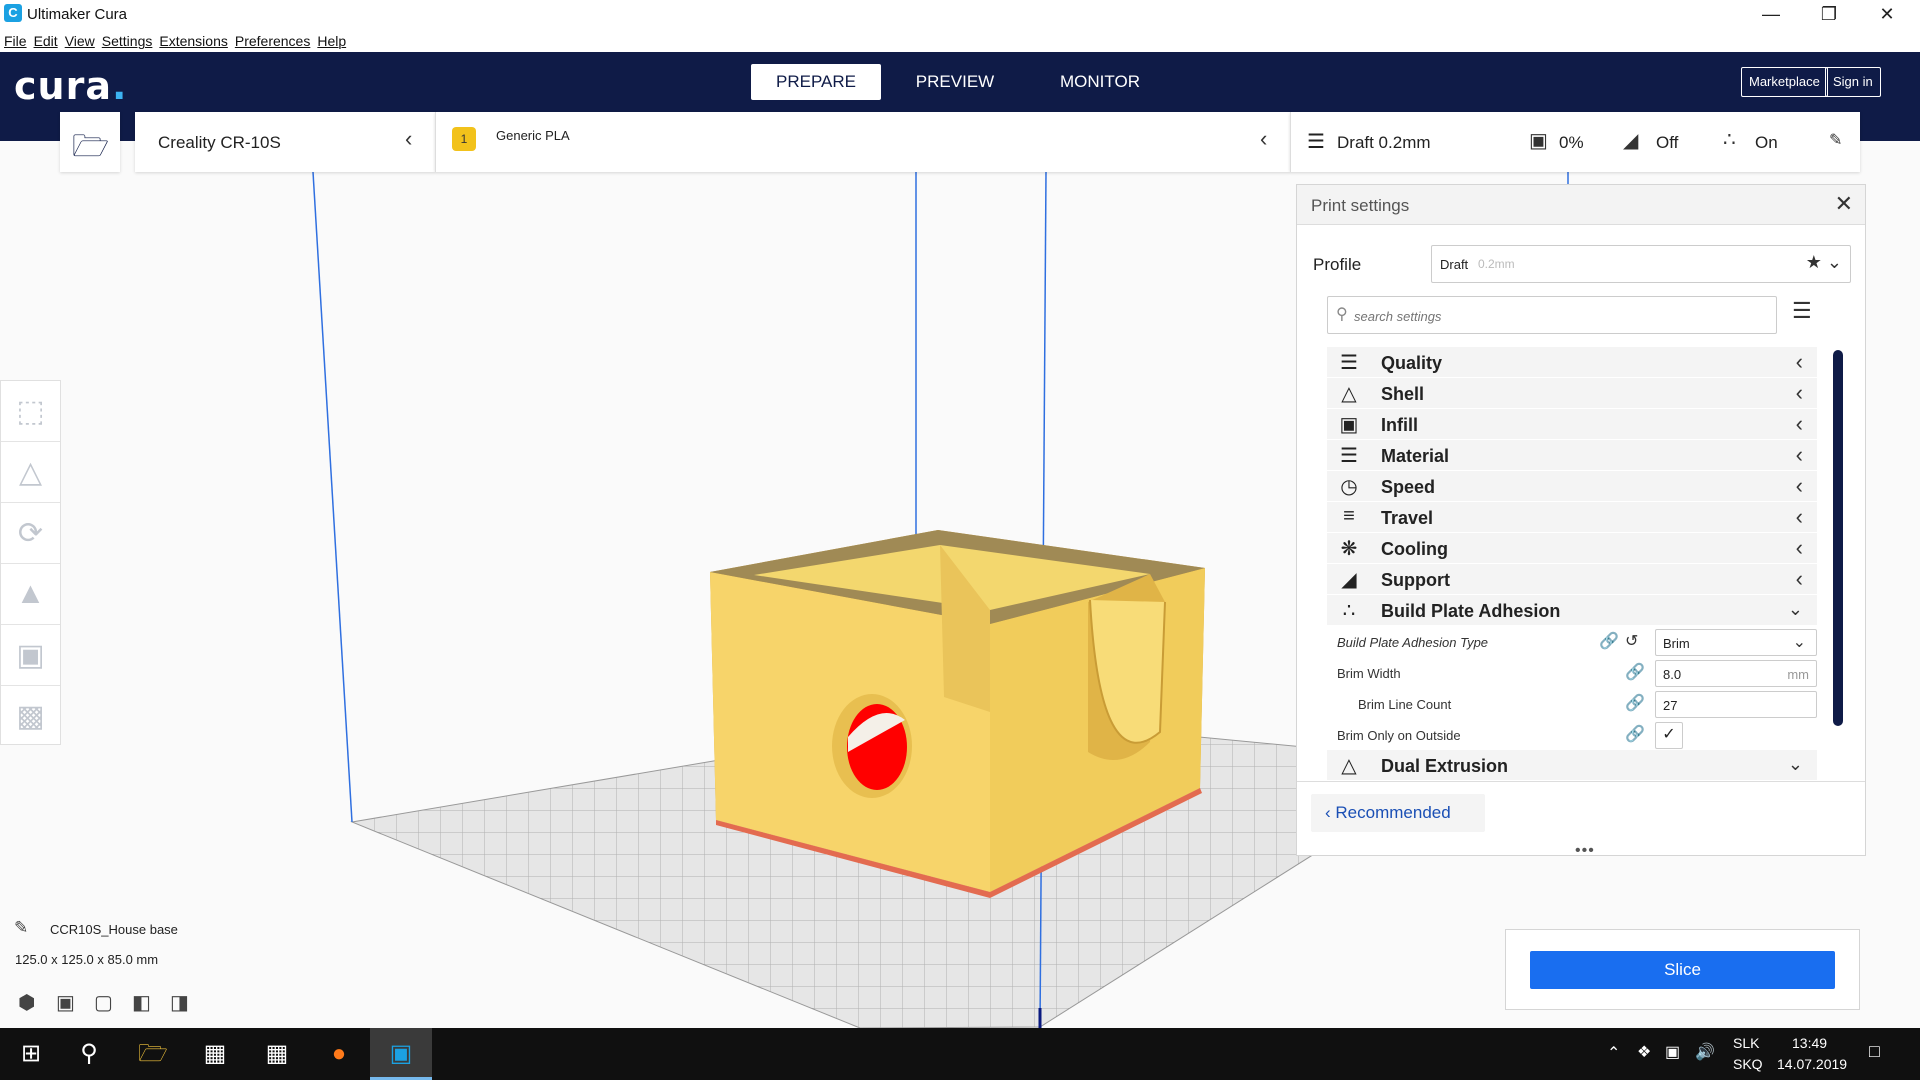  I want to click on category-build-plate-adhesion: ∴ Build Plate Adhesion ⌄, so click(1572, 610).